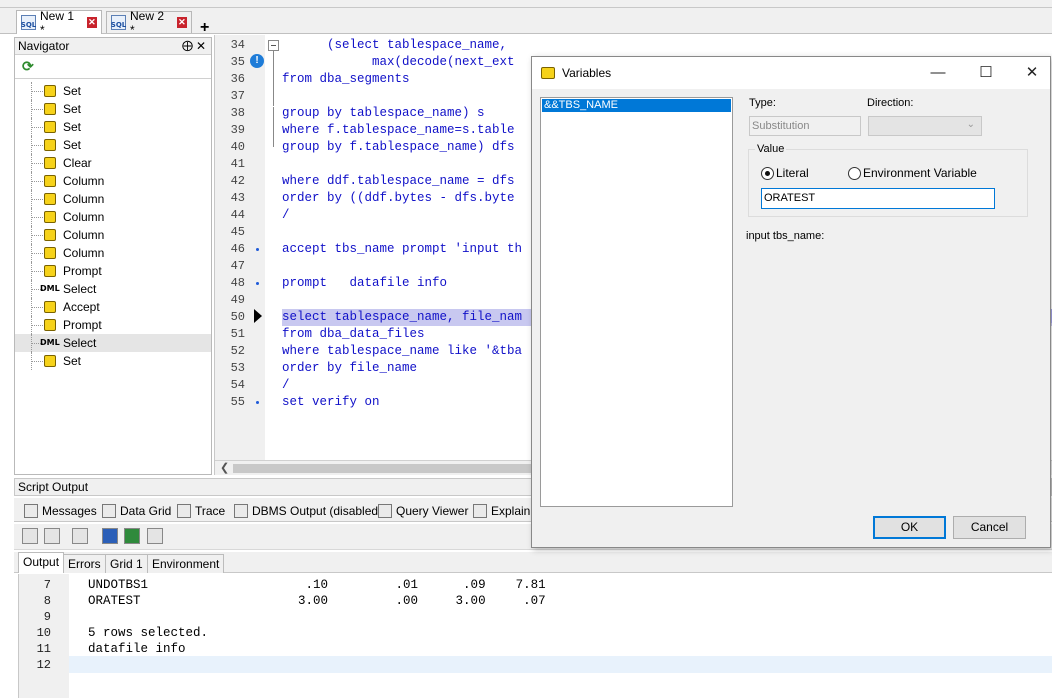 The height and width of the screenshot is (698, 1052). I want to click on code-line: max(decode(next_ext, so click(398, 62).